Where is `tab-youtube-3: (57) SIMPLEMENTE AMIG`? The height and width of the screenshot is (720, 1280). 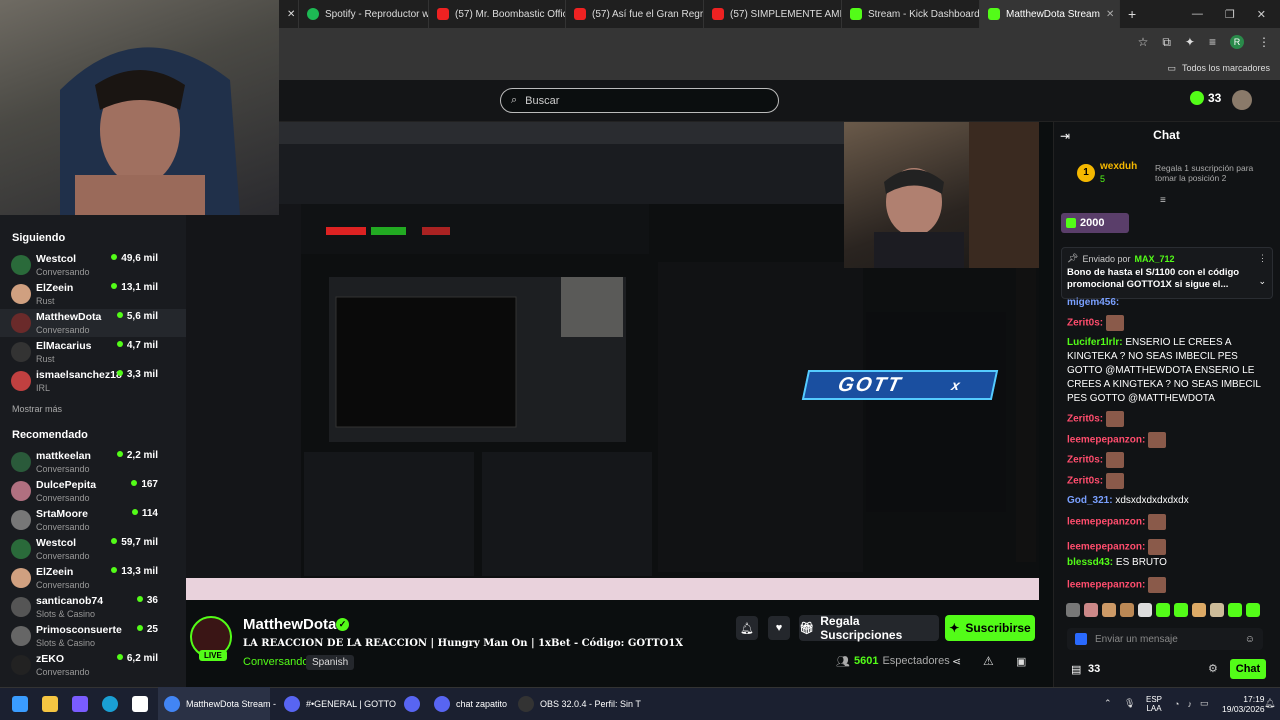
tab-youtube-3: (57) SIMPLEMENTE AMIG is located at coordinates (773, 14).